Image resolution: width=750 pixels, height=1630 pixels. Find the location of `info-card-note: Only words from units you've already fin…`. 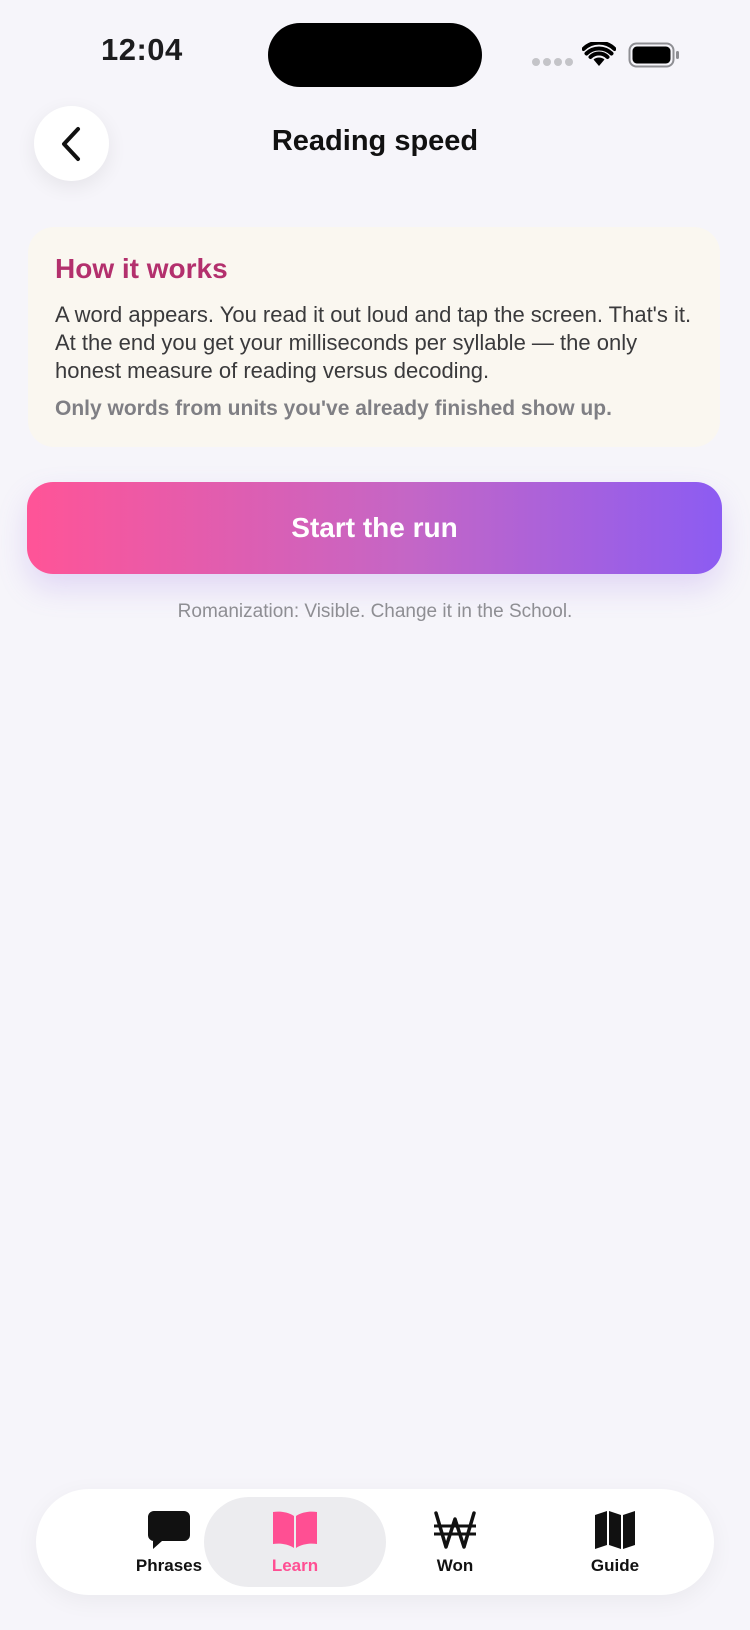

info-card-note: Only words from units you've already fin… is located at coordinates (333, 408).